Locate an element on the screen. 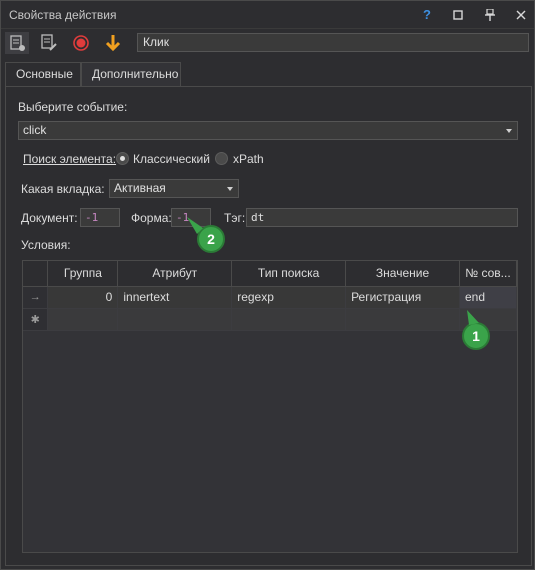 The width and height of the screenshot is (535, 570). event-select: click is located at coordinates (268, 130).